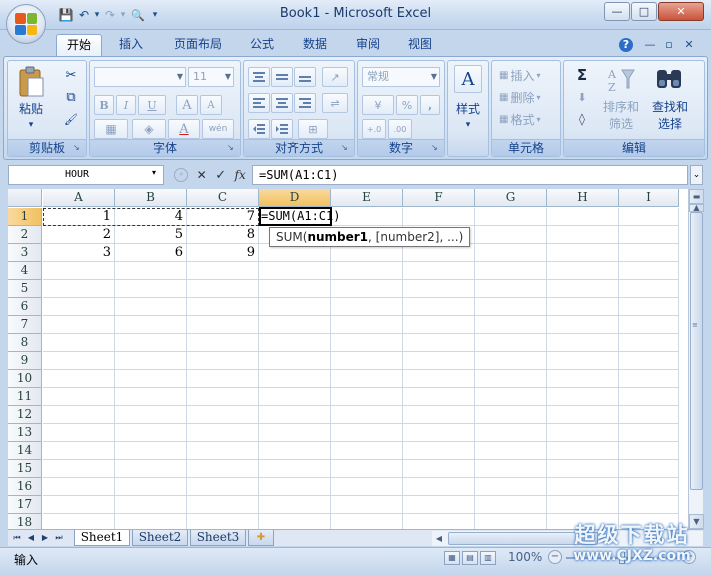 The height and width of the screenshot is (575, 711). What do you see at coordinates (299, 217) in the screenshot?
I see `cell-d1: =SUM(A1:C1)` at bounding box center [299, 217].